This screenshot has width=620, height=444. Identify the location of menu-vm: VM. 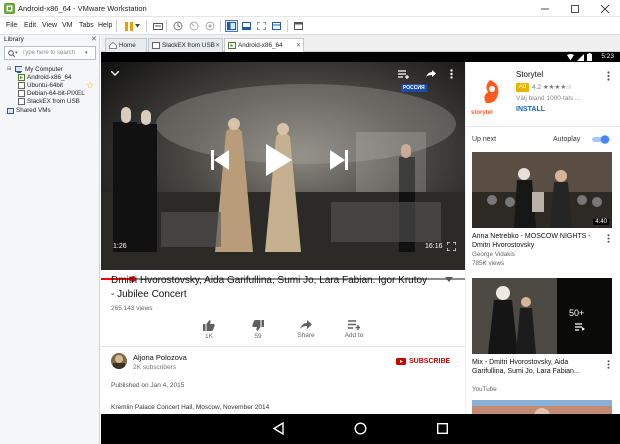
(67, 25).